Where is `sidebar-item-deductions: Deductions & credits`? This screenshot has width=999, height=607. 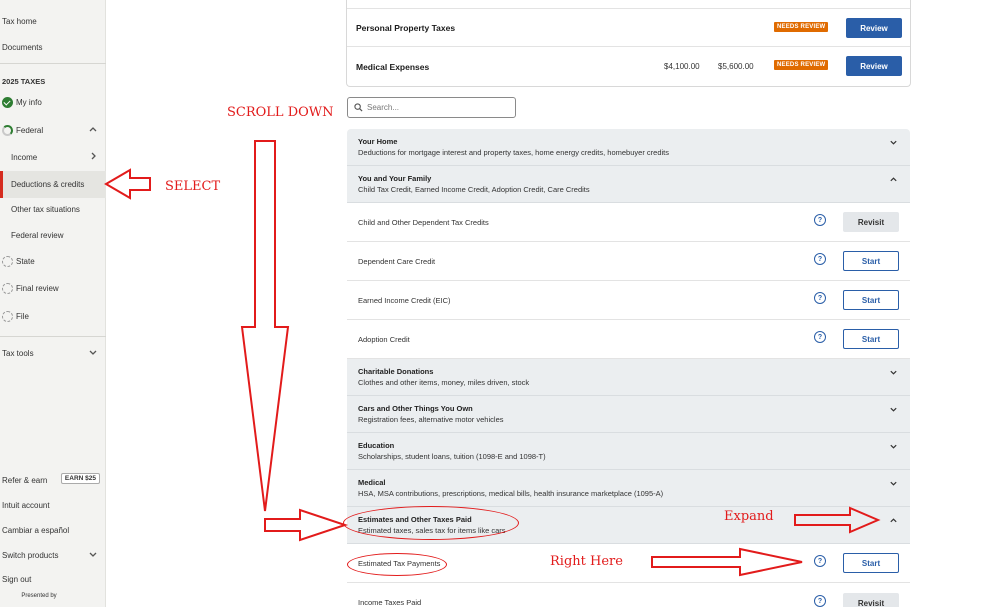
sidebar-item-deductions: Deductions & credits is located at coordinates (53, 184).